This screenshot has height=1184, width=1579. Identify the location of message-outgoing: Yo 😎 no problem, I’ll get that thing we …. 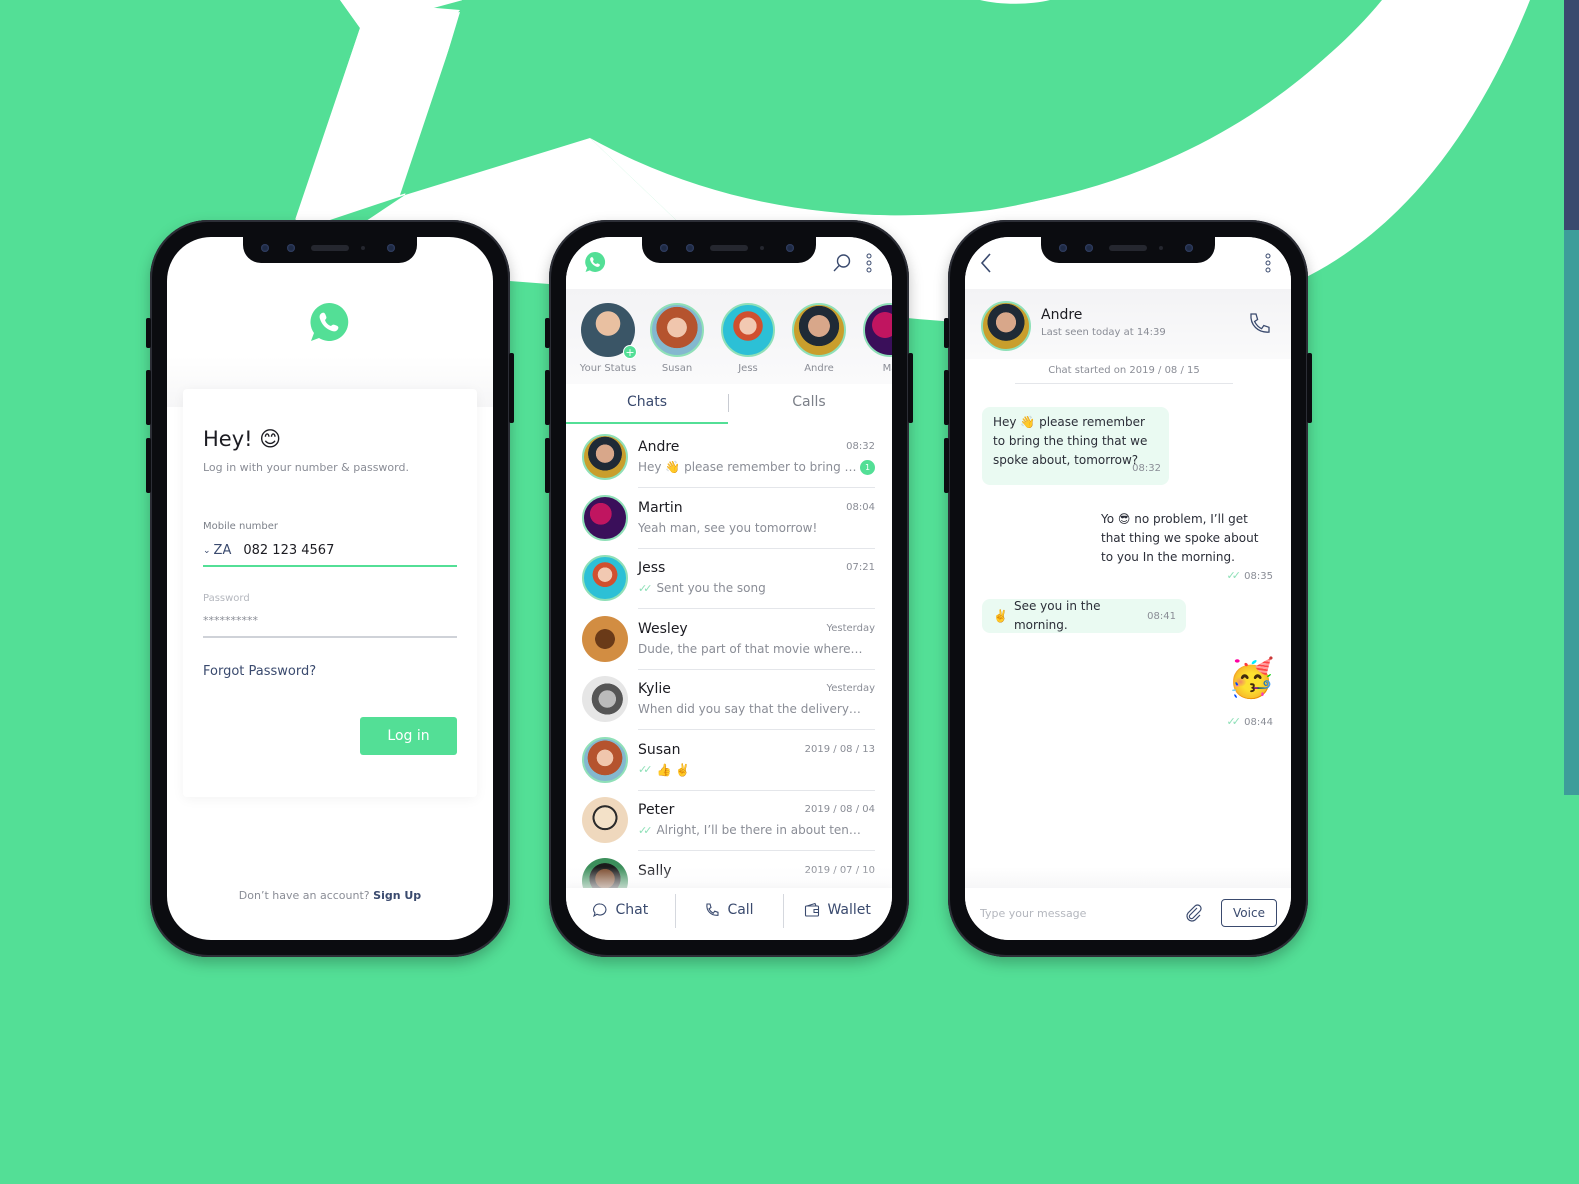
(1187, 548).